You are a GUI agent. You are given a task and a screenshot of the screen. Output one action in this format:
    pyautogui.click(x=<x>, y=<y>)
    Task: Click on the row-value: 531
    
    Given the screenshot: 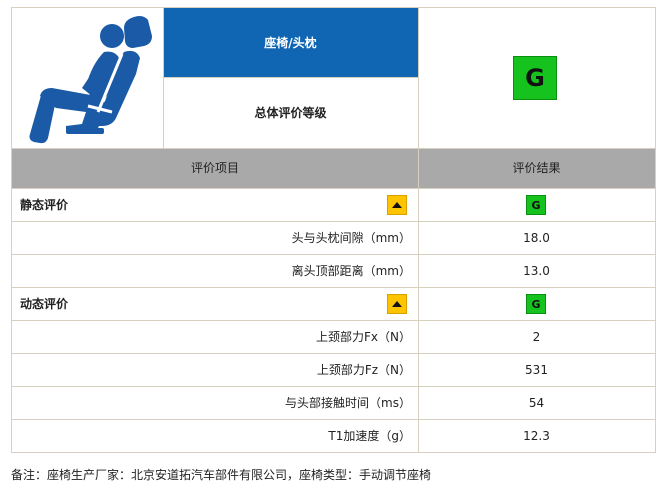 What is the action you would take?
    pyautogui.click(x=536, y=369)
    